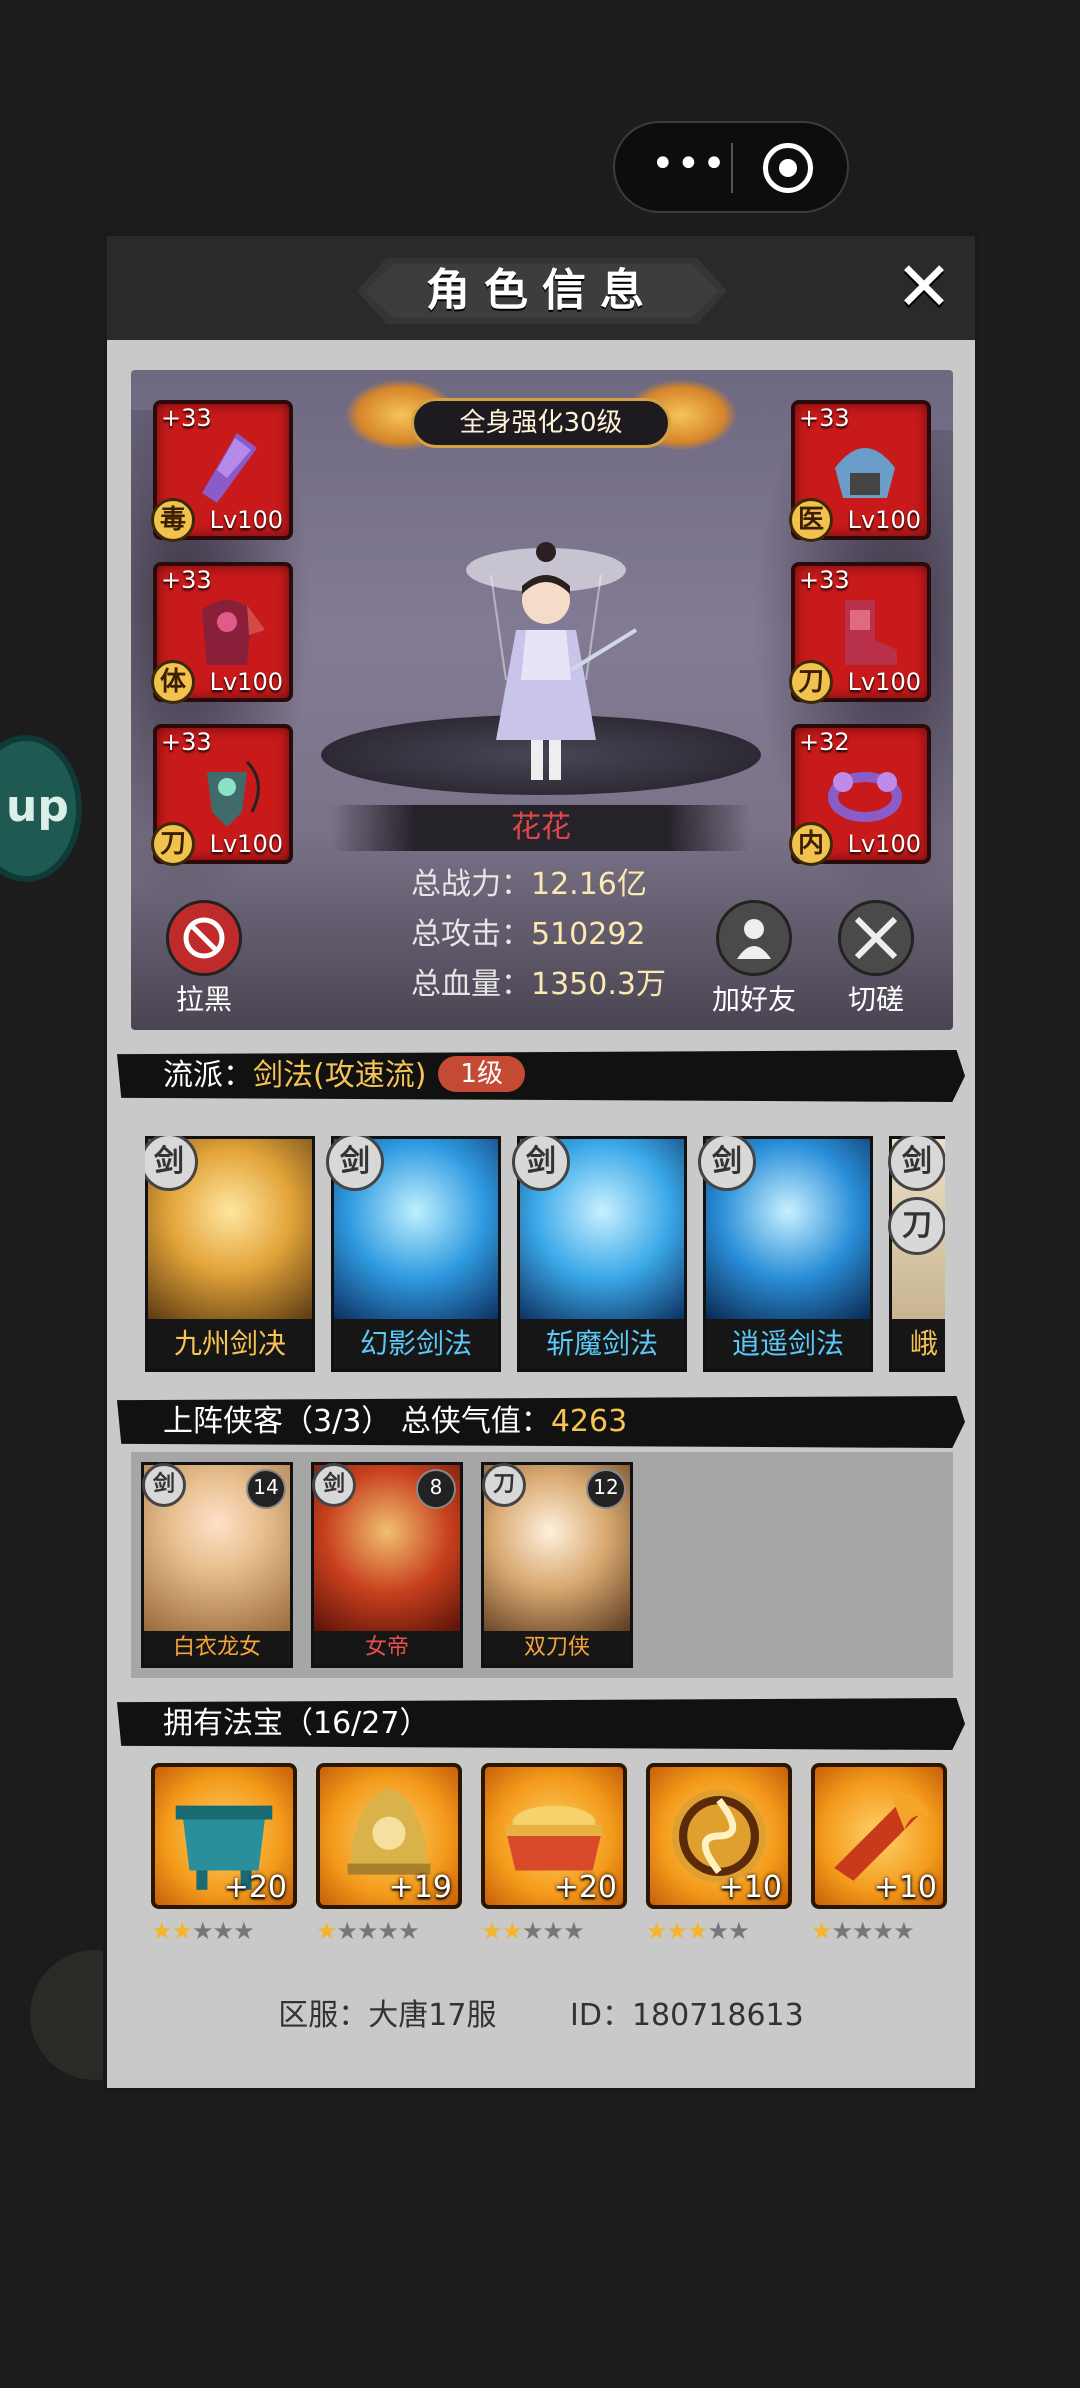 The image size is (1080, 2388). I want to click on team-text: 上阵侠客（3/3） 总侠气值：4263, so click(395, 1422).